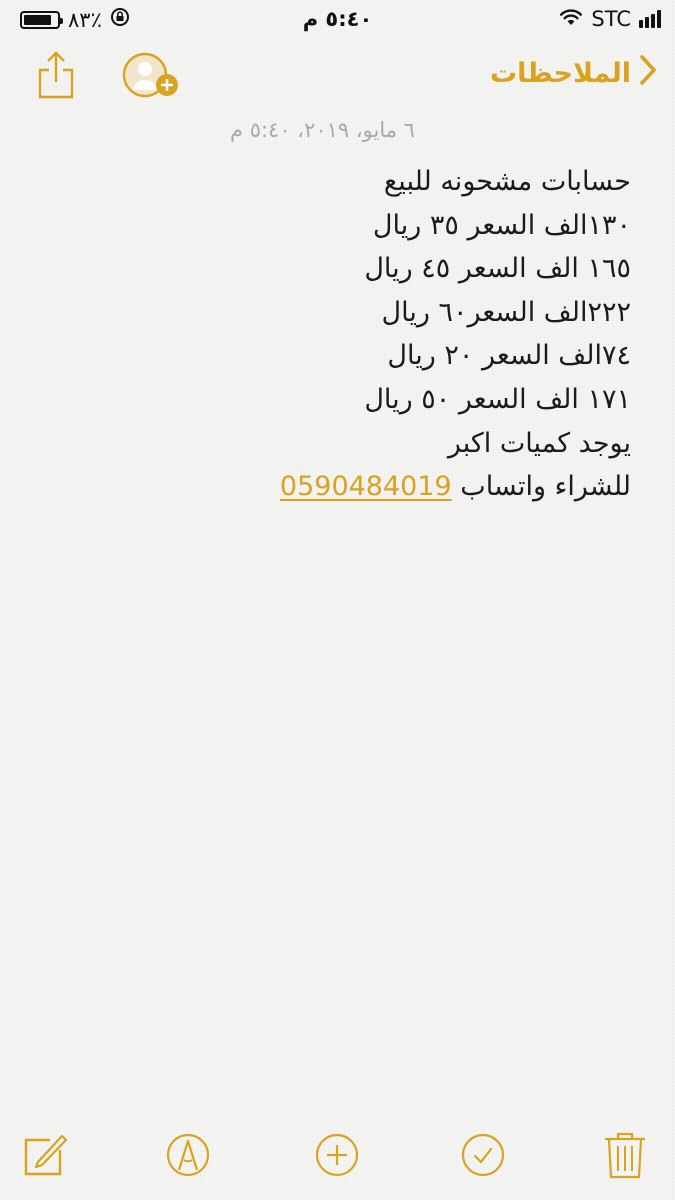 This screenshot has height=1200, width=675. What do you see at coordinates (337, 75) in the screenshot?
I see `navigation-bar: الملاحظات` at bounding box center [337, 75].